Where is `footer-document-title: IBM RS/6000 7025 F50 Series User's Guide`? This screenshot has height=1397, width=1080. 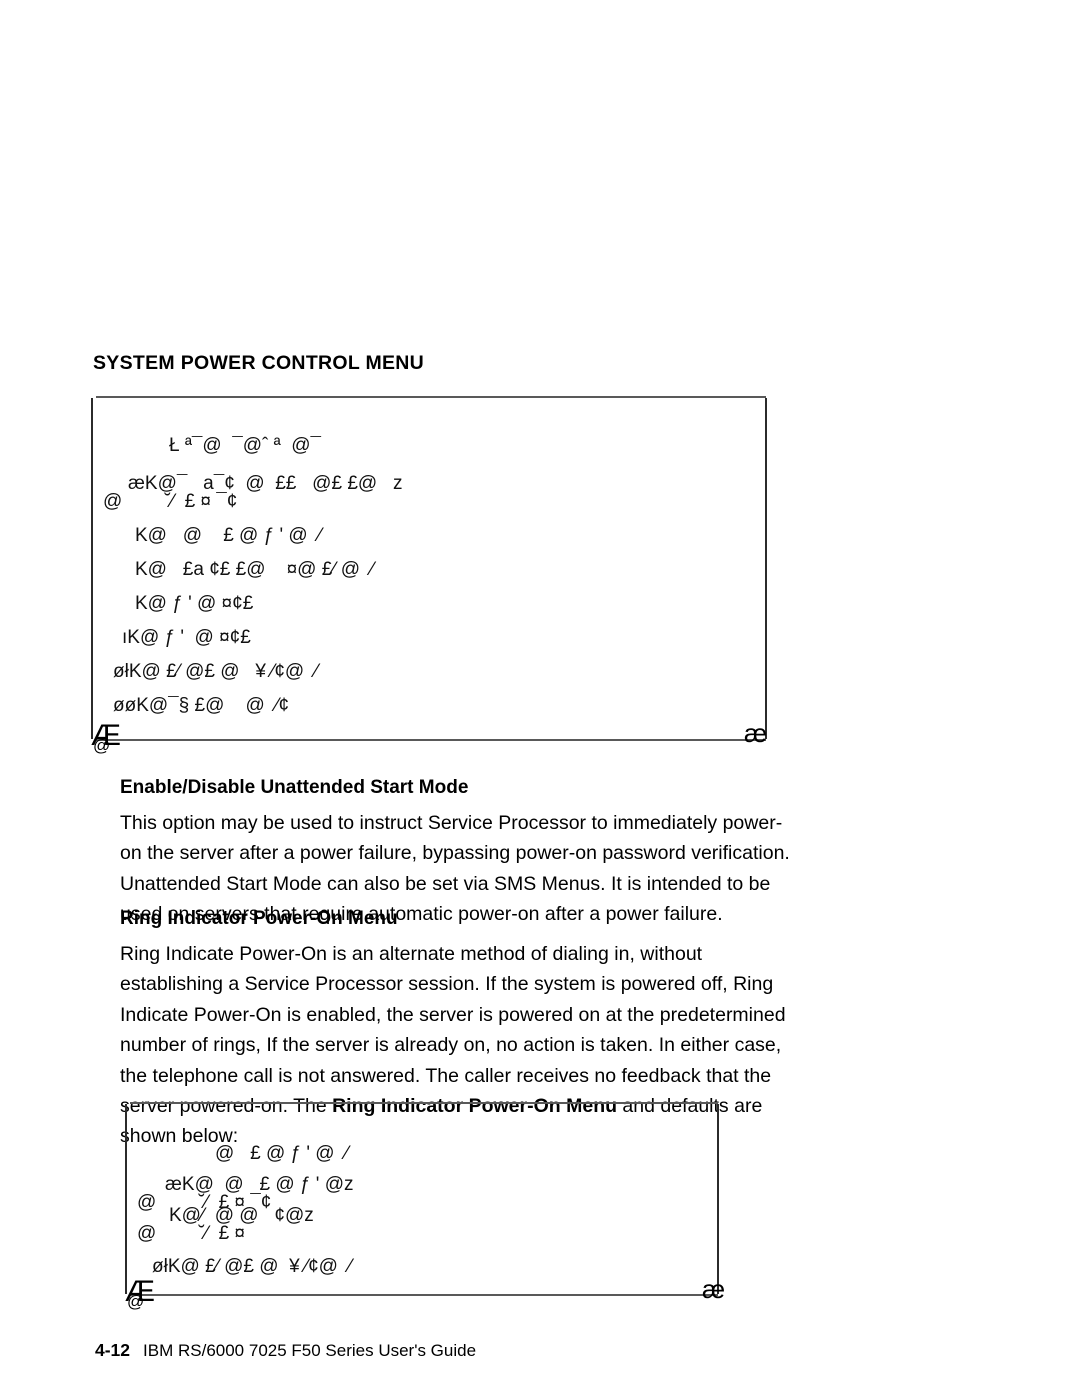 footer-document-title: IBM RS/6000 7025 F50 Series User's Guide is located at coordinates (310, 1350).